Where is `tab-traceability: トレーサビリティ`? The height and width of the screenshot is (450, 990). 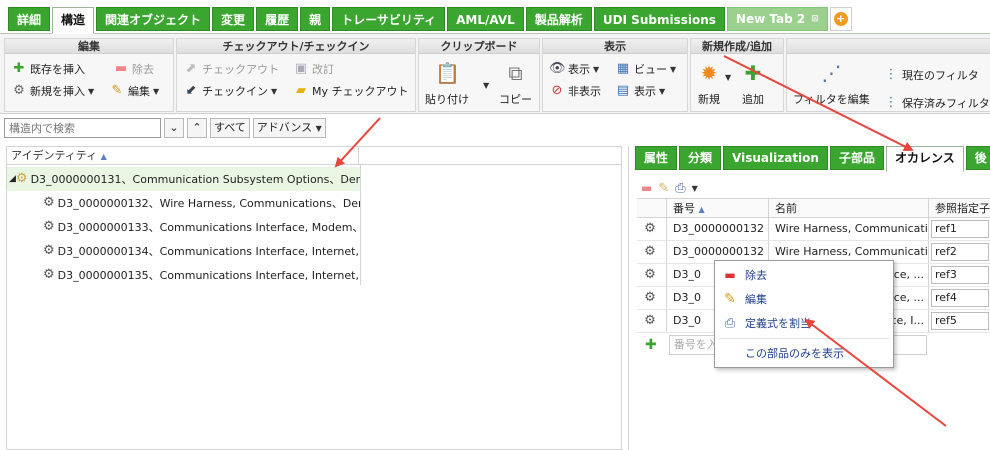 tab-traceability: トレーサビリティ is located at coordinates (389, 19).